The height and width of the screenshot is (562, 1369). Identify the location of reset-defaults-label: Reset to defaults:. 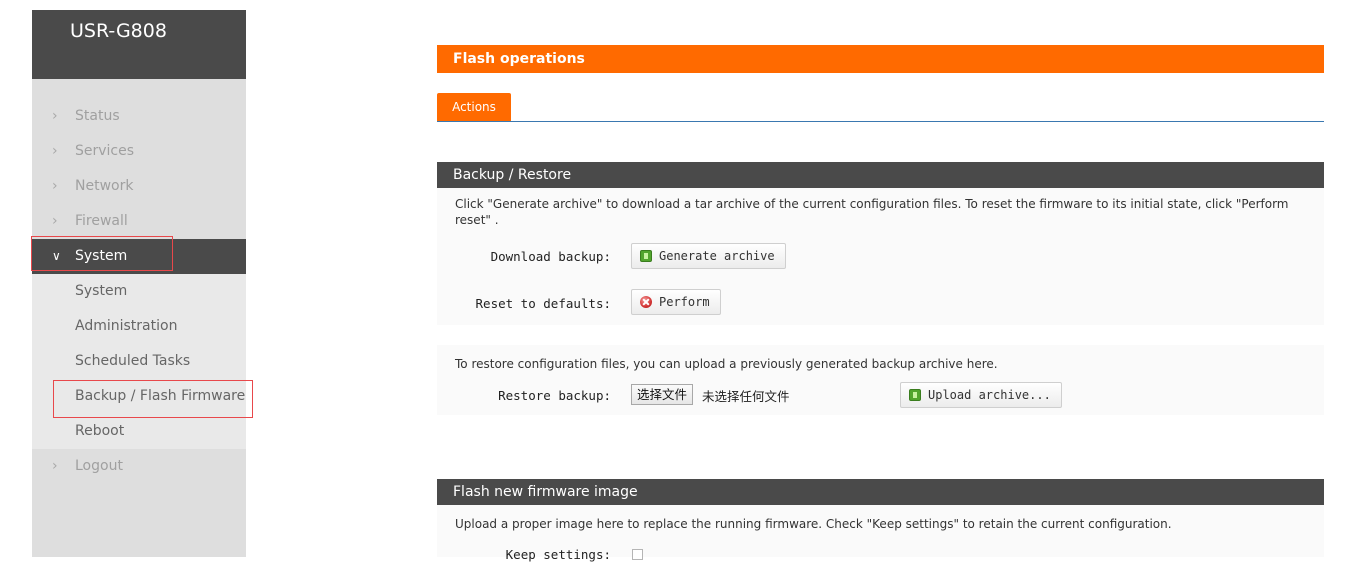
(543, 303).